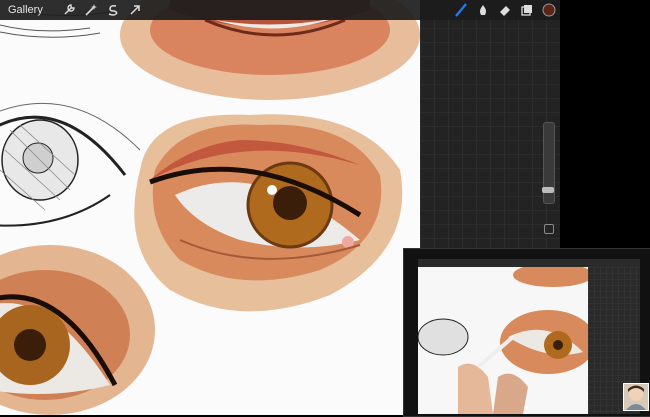  Describe the element at coordinates (91, 10) in the screenshot. I see `magic-wand-icon` at that location.